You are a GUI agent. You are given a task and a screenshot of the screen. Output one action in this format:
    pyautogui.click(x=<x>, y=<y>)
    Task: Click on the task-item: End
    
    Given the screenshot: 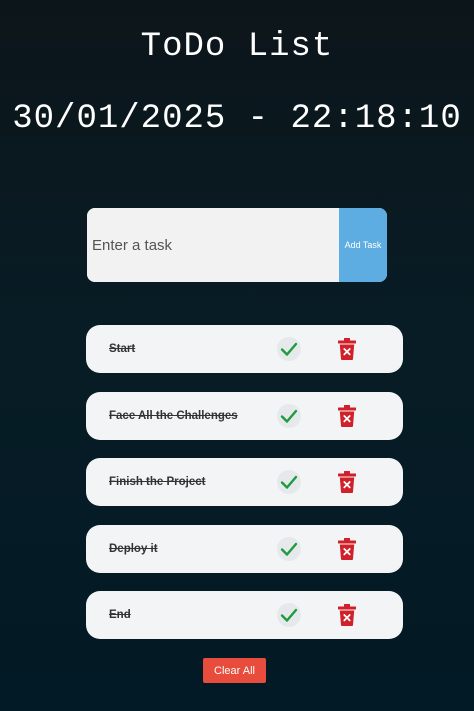 What is the action you would take?
    pyautogui.click(x=244, y=615)
    